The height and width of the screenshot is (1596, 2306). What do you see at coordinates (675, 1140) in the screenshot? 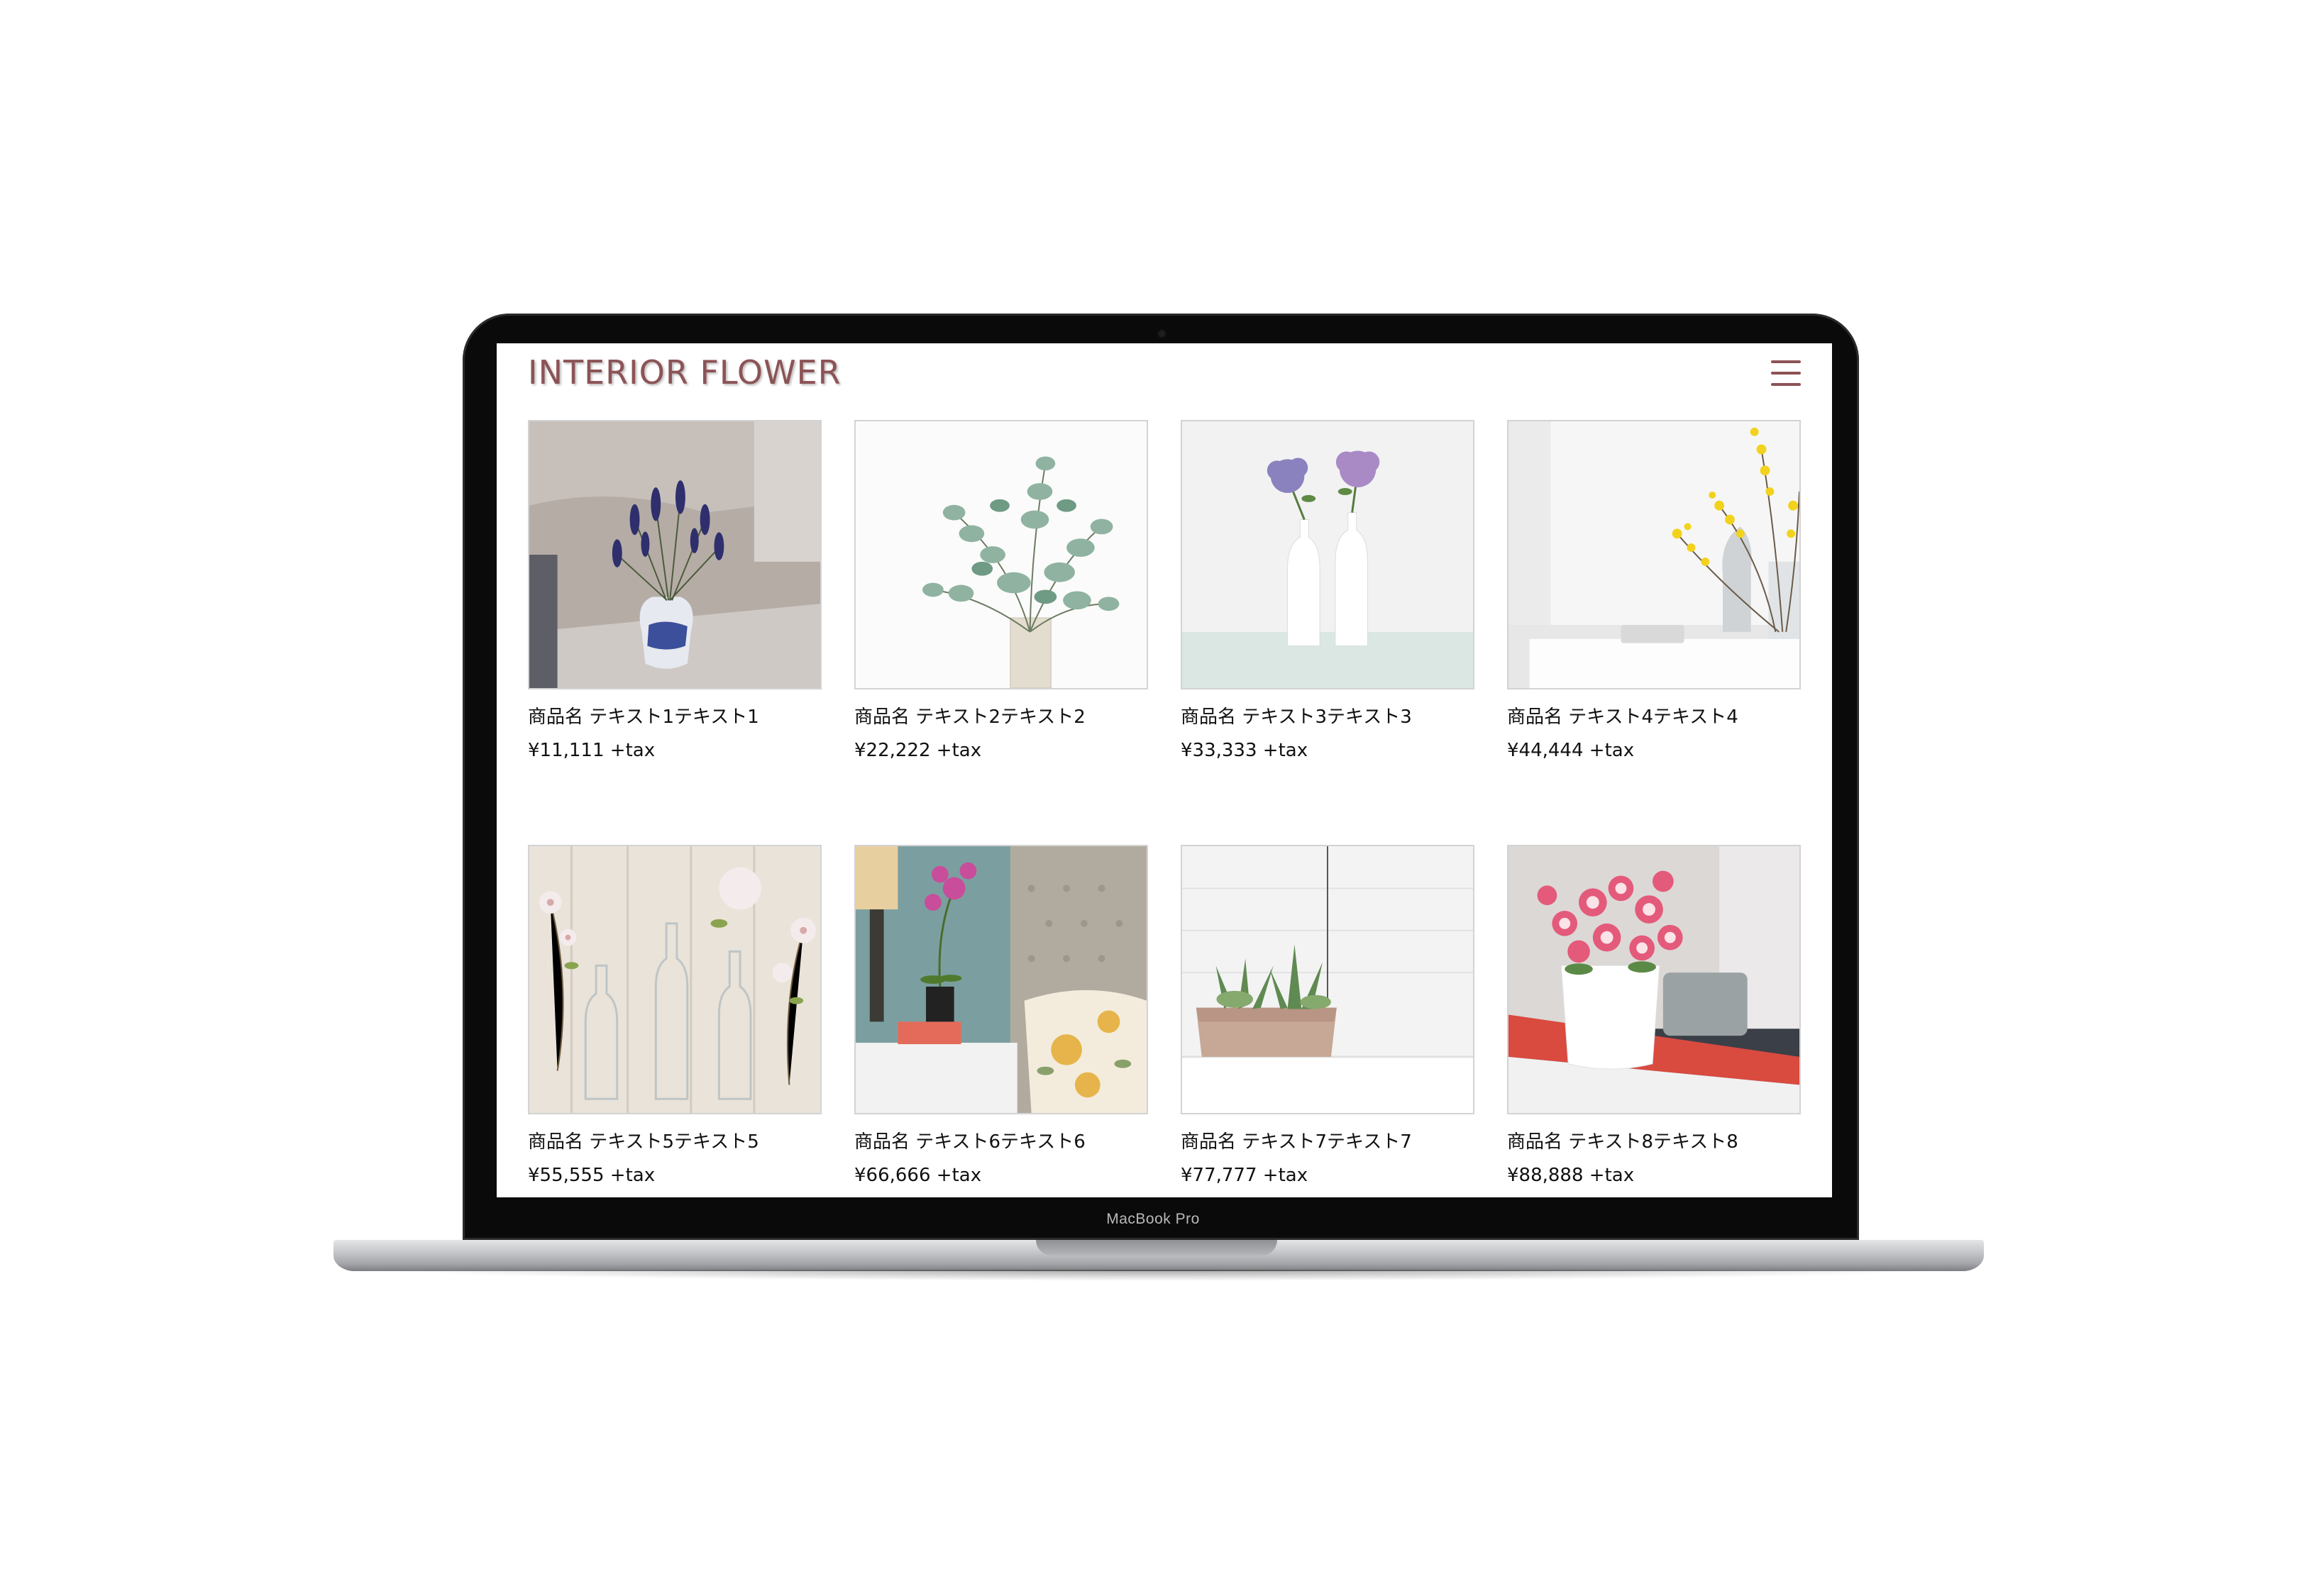
I see `product-name: 商品名 テキスト5テキスト5` at bounding box center [675, 1140].